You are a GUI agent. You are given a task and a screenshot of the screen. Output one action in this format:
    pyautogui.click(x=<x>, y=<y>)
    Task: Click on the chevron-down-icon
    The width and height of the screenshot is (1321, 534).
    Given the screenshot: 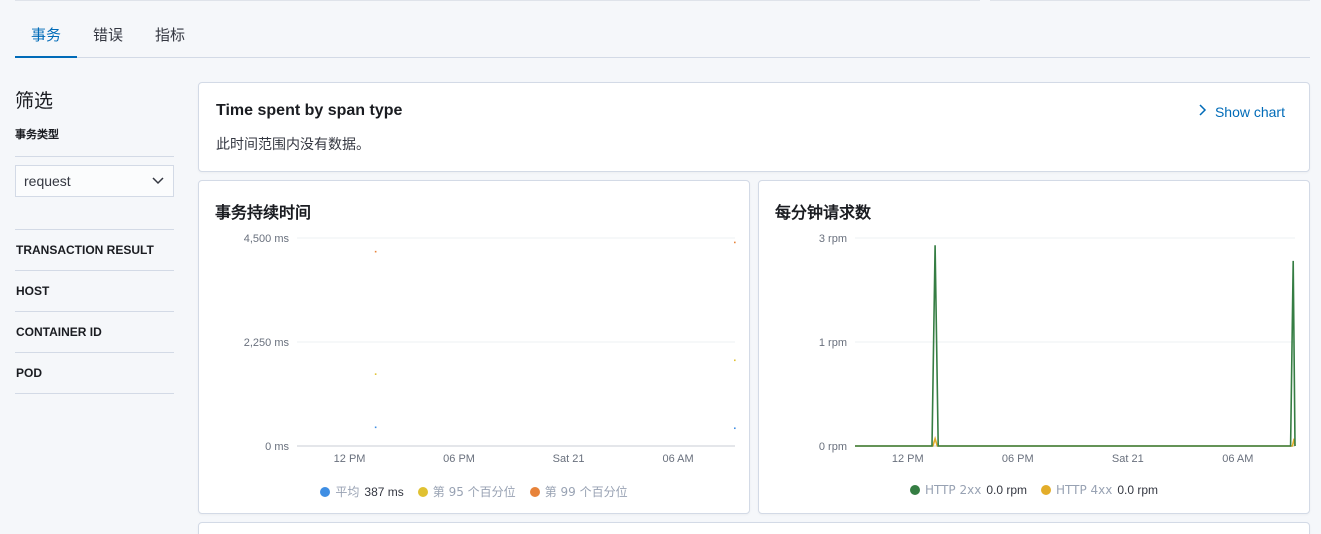 What is the action you would take?
    pyautogui.click(x=158, y=181)
    